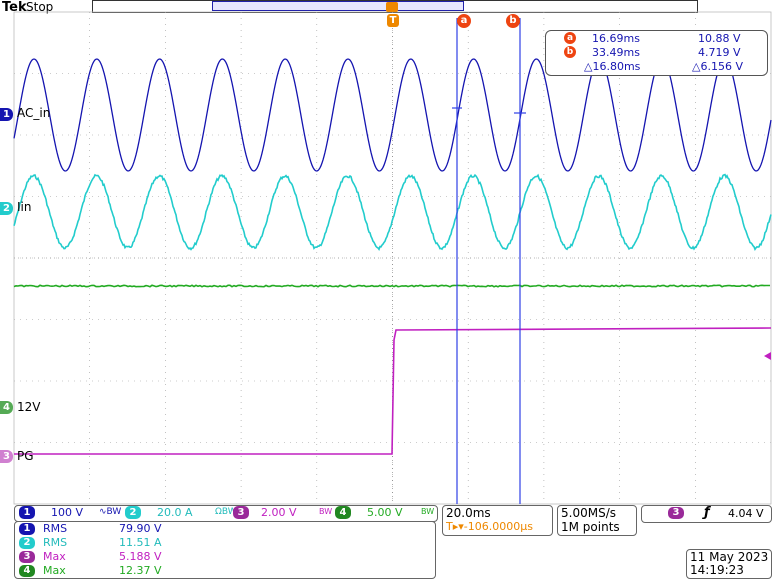  What do you see at coordinates (27, 512) in the screenshot?
I see `ch1-chip: 1` at bounding box center [27, 512].